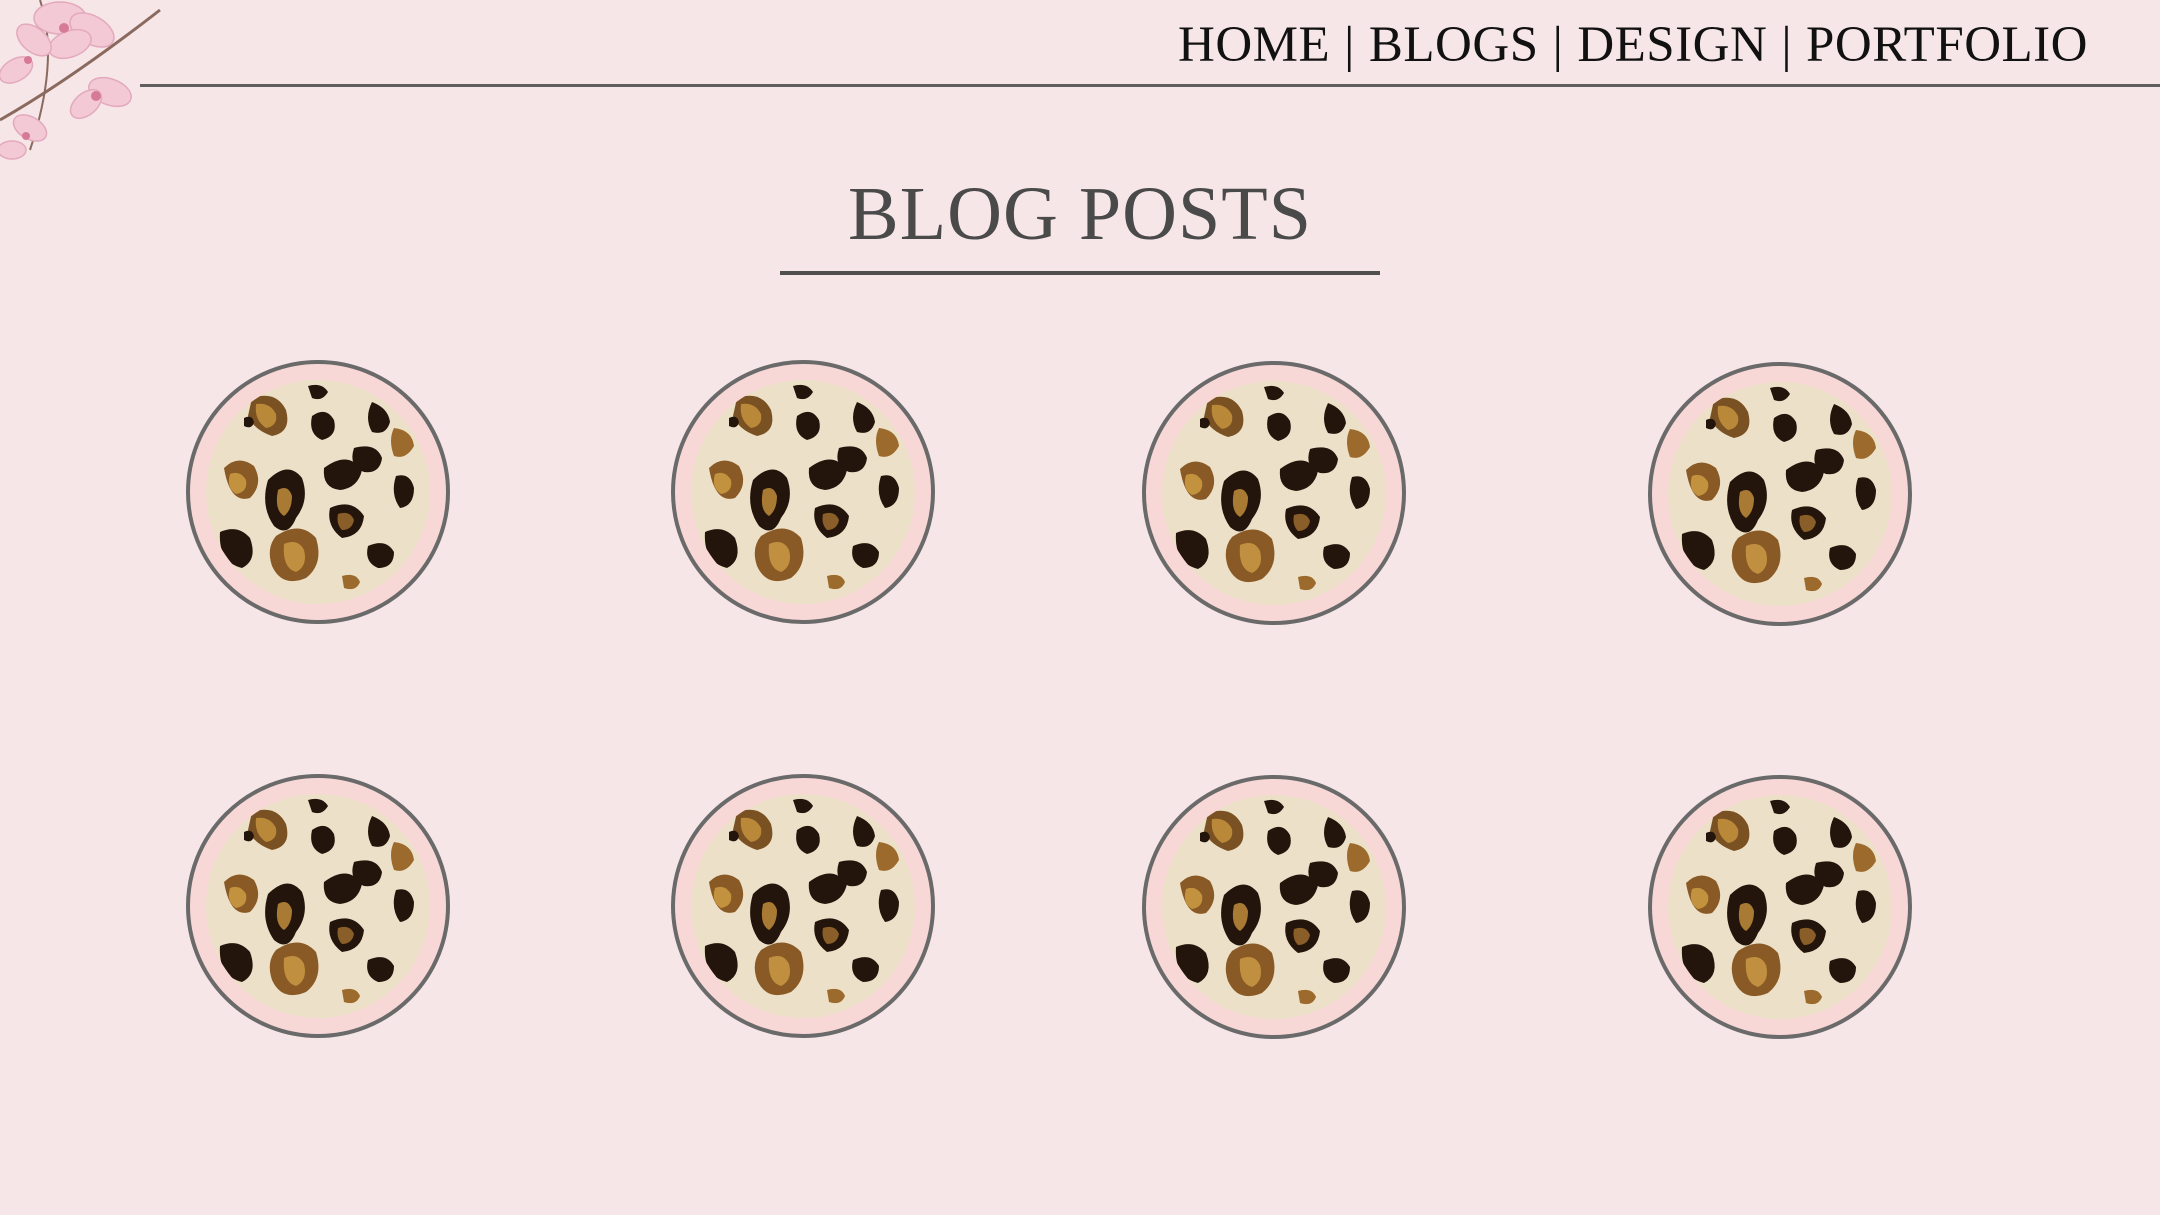 The width and height of the screenshot is (2160, 1215). Describe the element at coordinates (1454, 45) in the screenshot. I see `nav-blogs: BLOGS` at that location.